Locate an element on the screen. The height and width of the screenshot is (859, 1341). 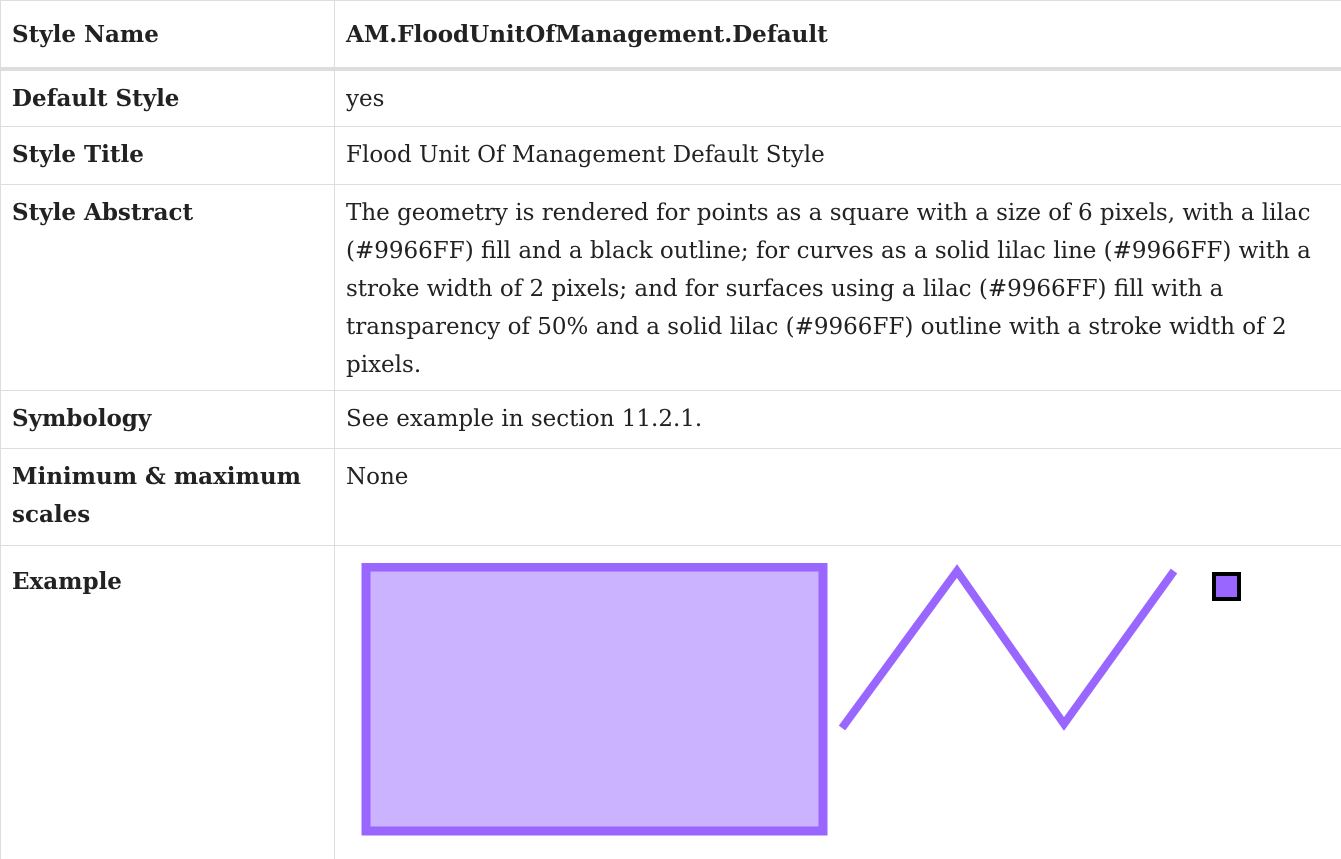
point-example-square is located at coordinates (1226, 586).